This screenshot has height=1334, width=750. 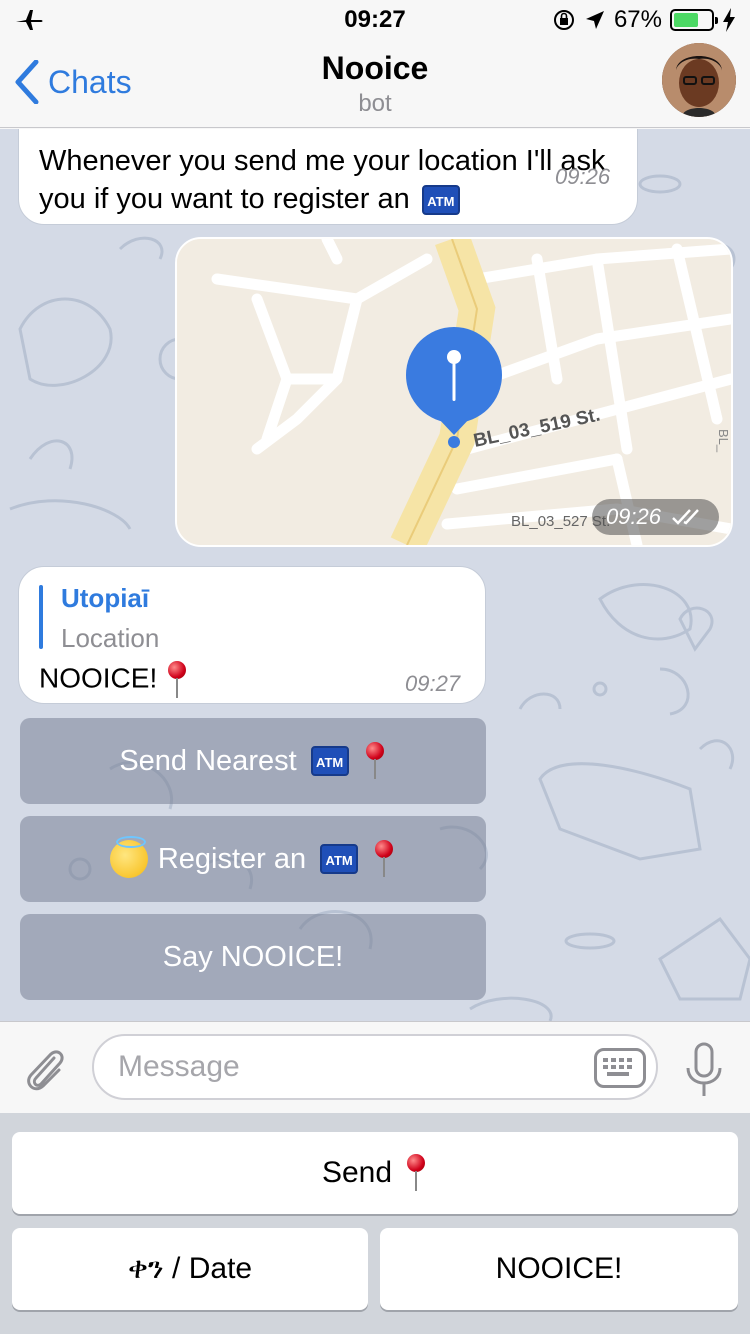 I want to click on airplane-icon, so click(x=29, y=20).